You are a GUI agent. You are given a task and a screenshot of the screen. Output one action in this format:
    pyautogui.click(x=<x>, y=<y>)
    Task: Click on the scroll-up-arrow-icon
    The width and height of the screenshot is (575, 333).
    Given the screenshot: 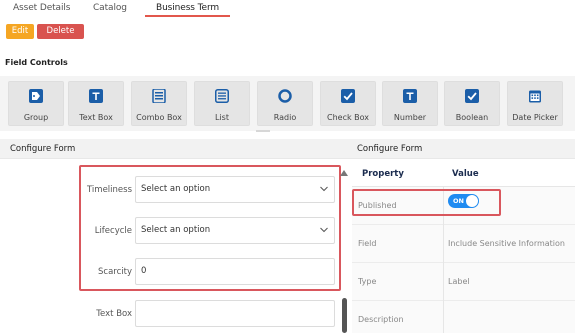 What is the action you would take?
    pyautogui.click(x=344, y=173)
    